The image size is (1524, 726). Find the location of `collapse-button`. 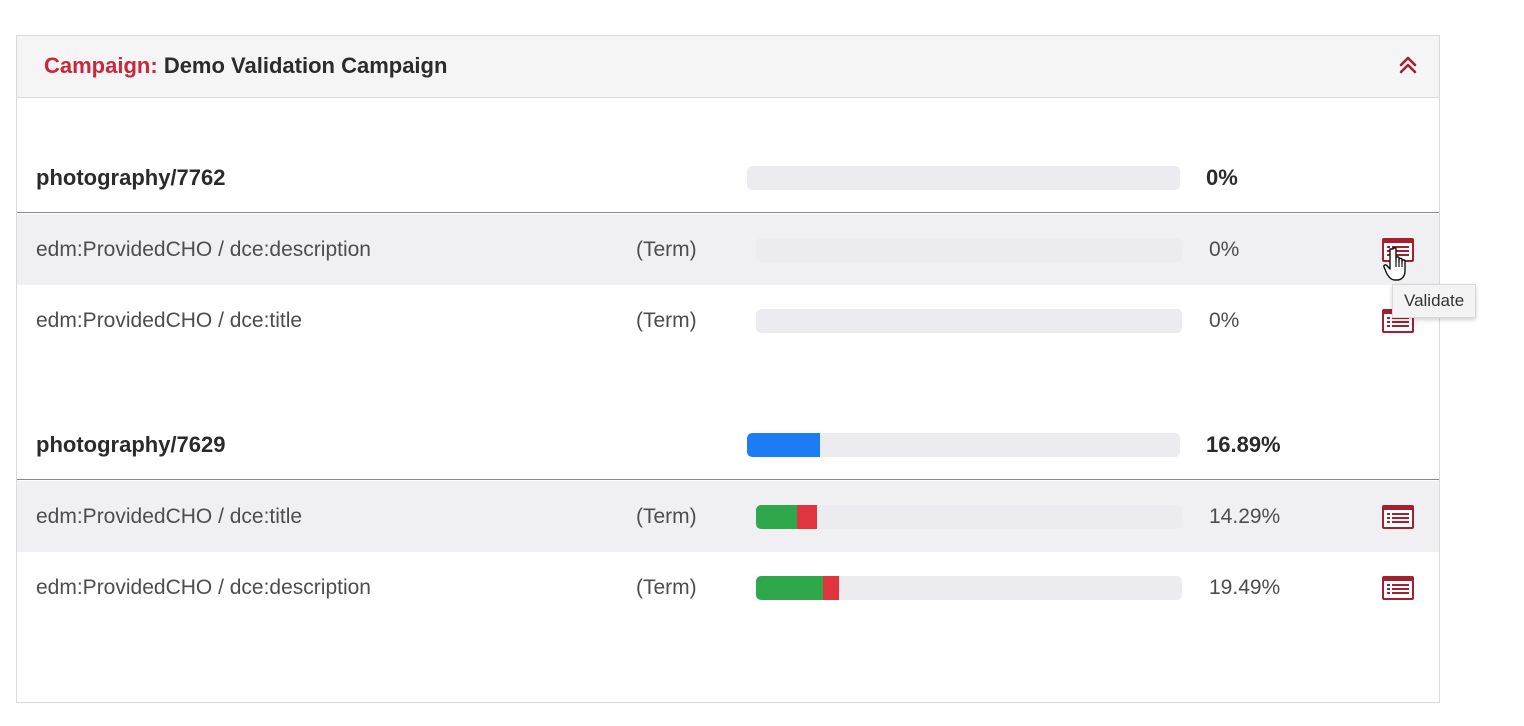

collapse-button is located at coordinates (1408, 65).